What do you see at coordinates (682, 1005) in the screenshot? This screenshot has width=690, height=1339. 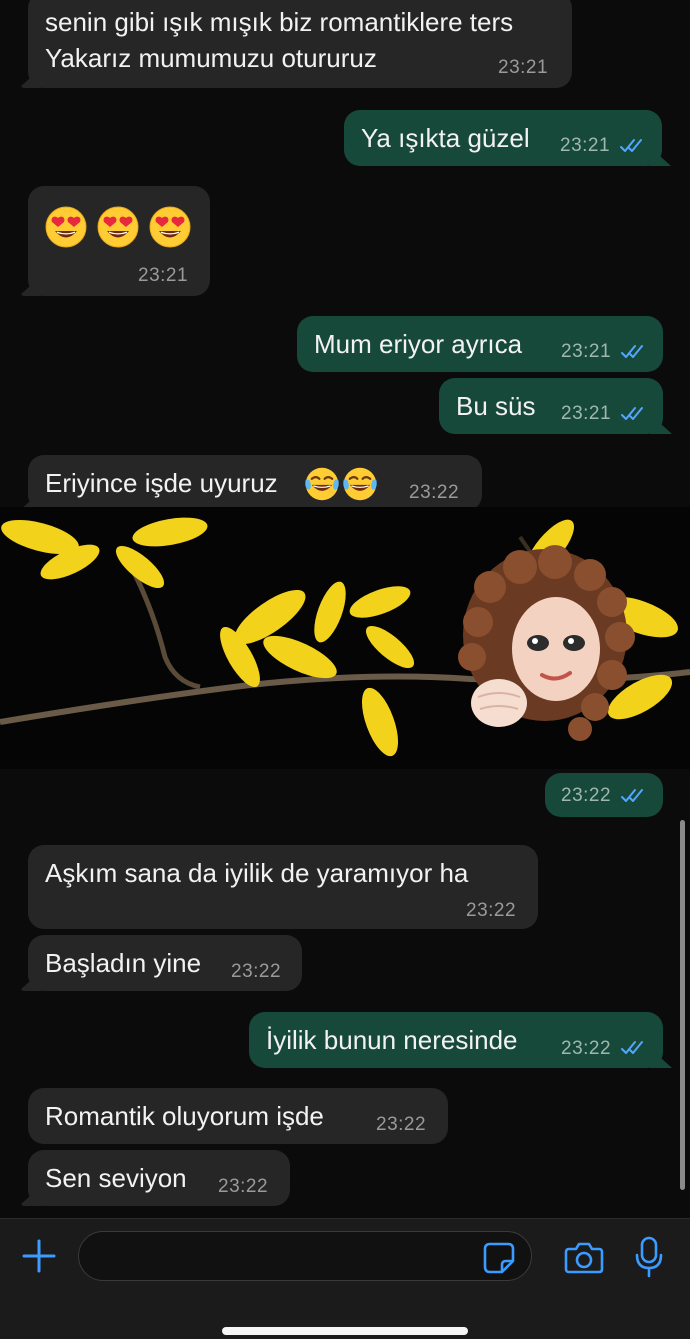 I see `scroll-indicator` at bounding box center [682, 1005].